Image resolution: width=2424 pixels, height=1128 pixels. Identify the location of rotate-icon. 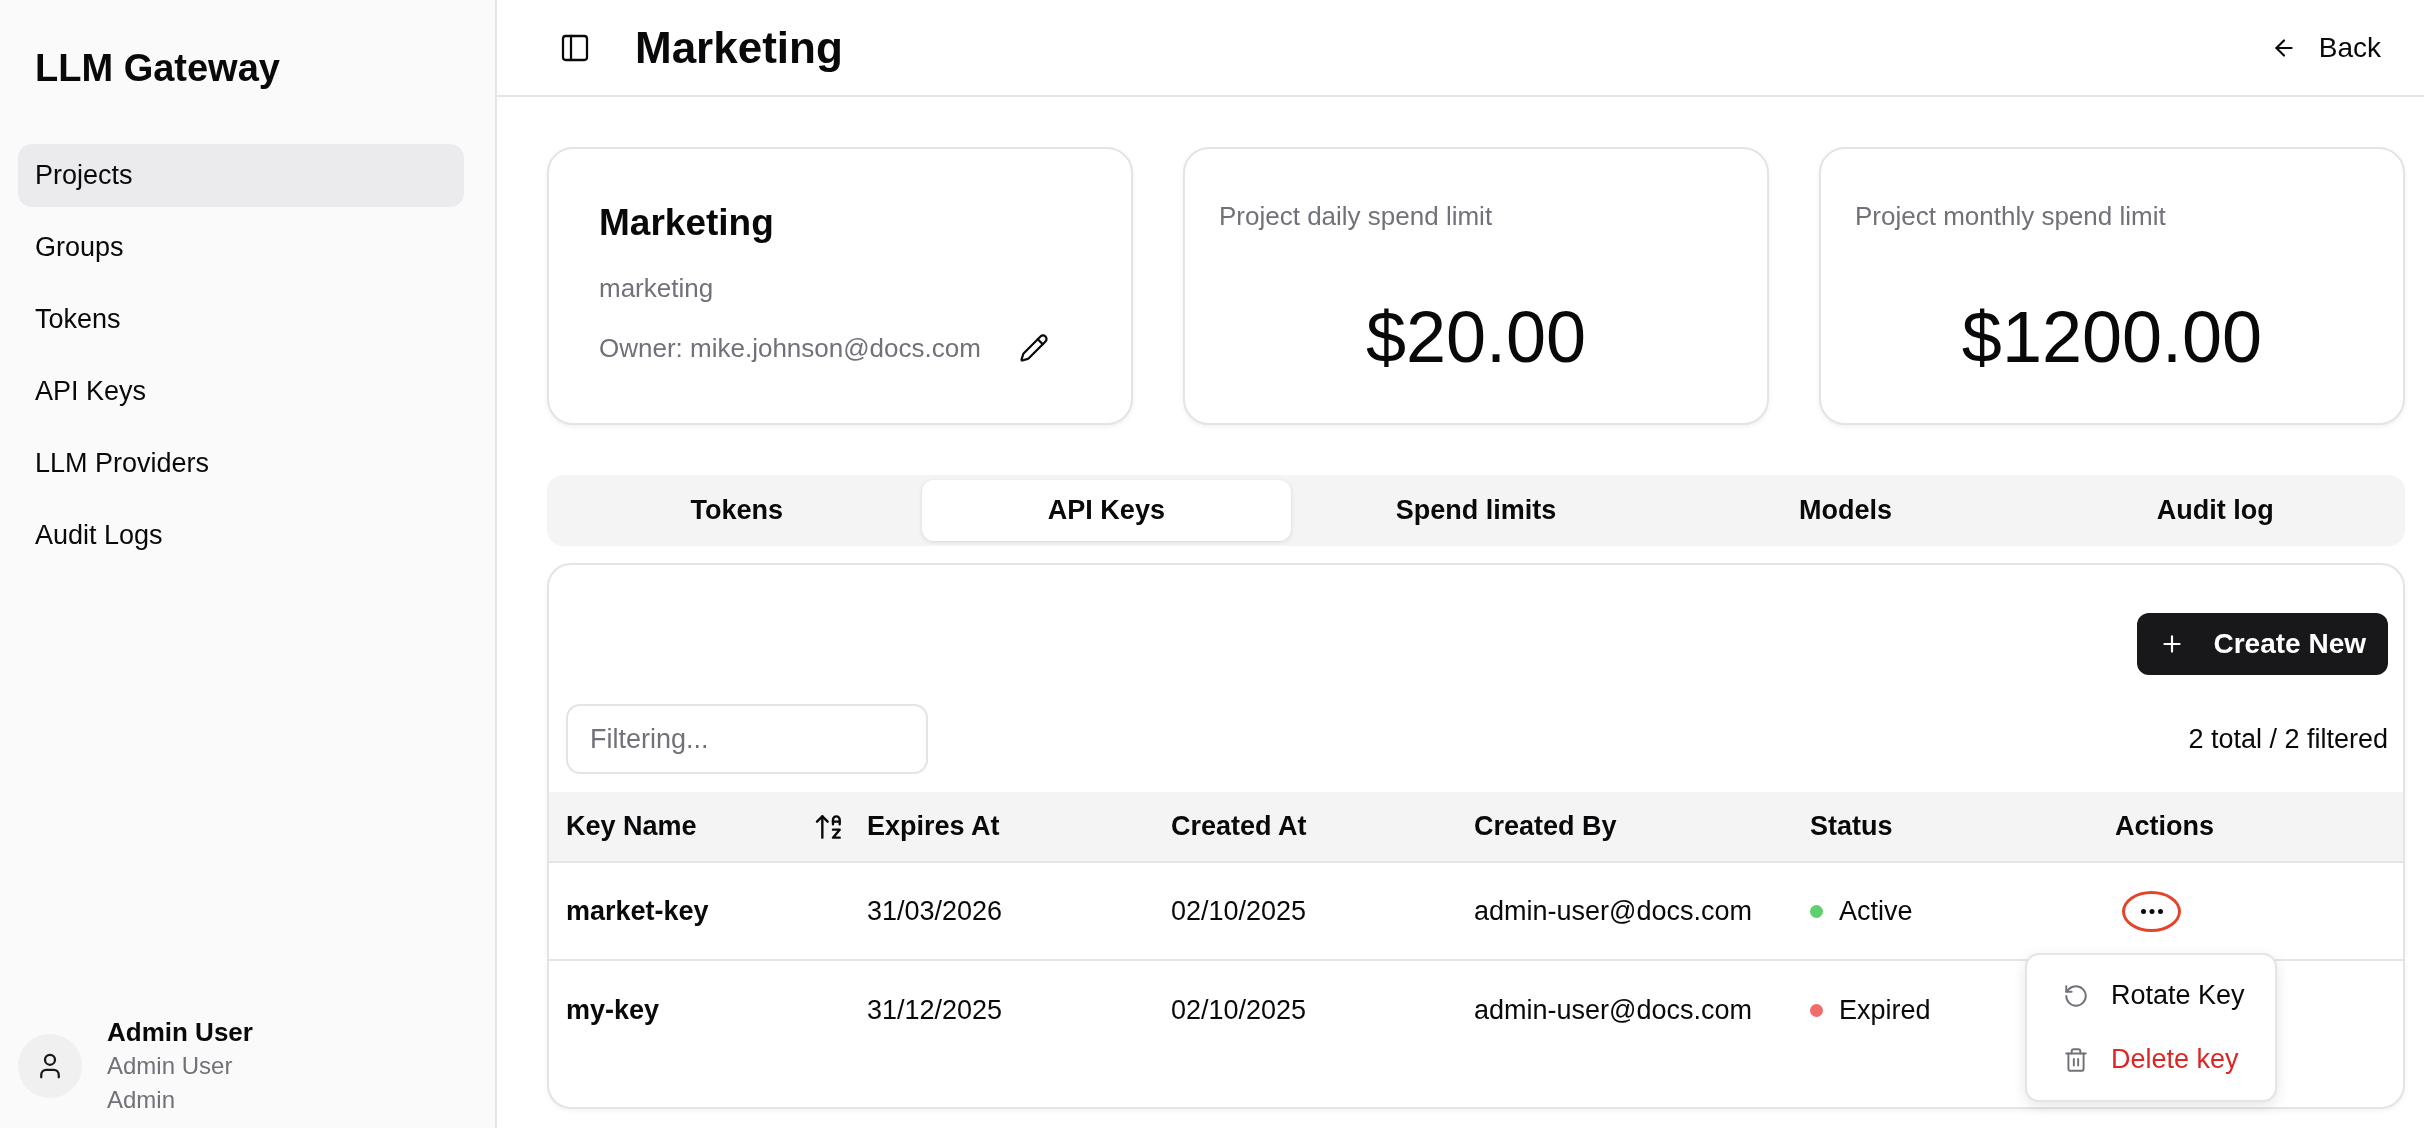
(2076, 995).